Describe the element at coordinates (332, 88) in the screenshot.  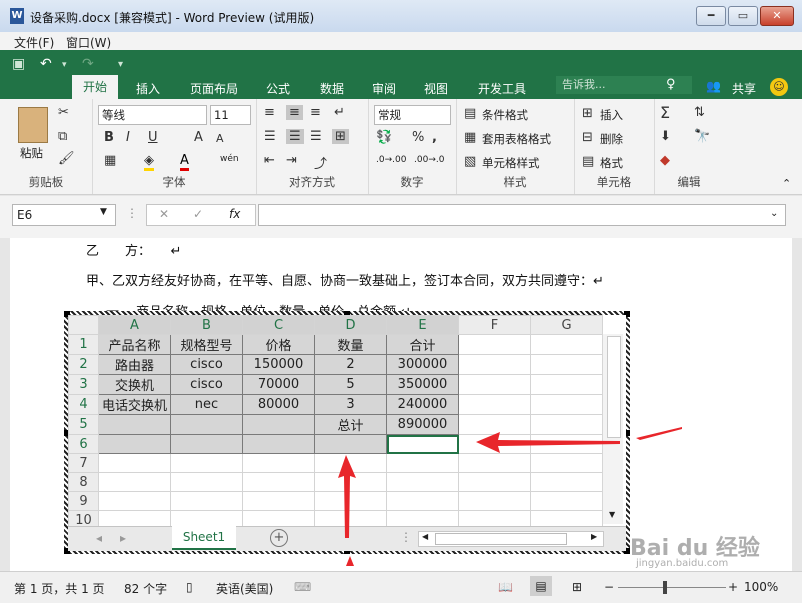
I see `tab-data: 数据` at that location.